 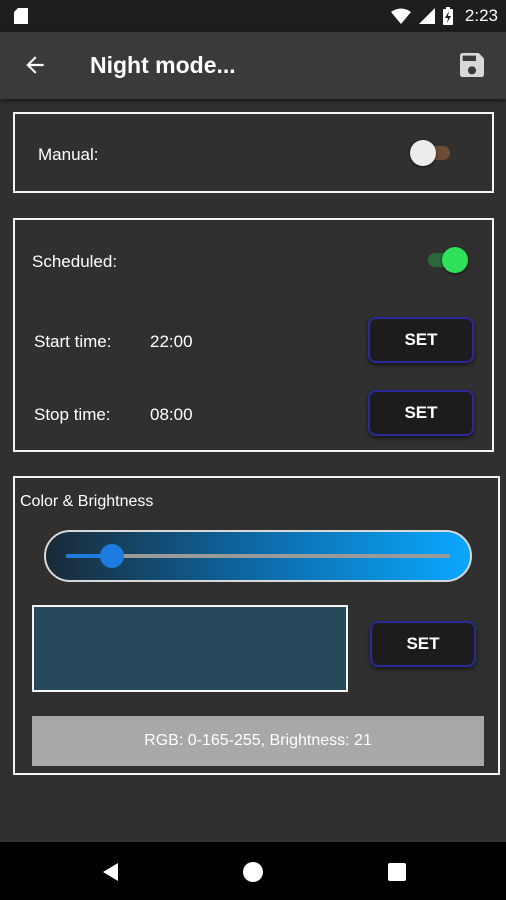 What do you see at coordinates (421, 413) in the screenshot?
I see `stop-time-set-button: SET` at bounding box center [421, 413].